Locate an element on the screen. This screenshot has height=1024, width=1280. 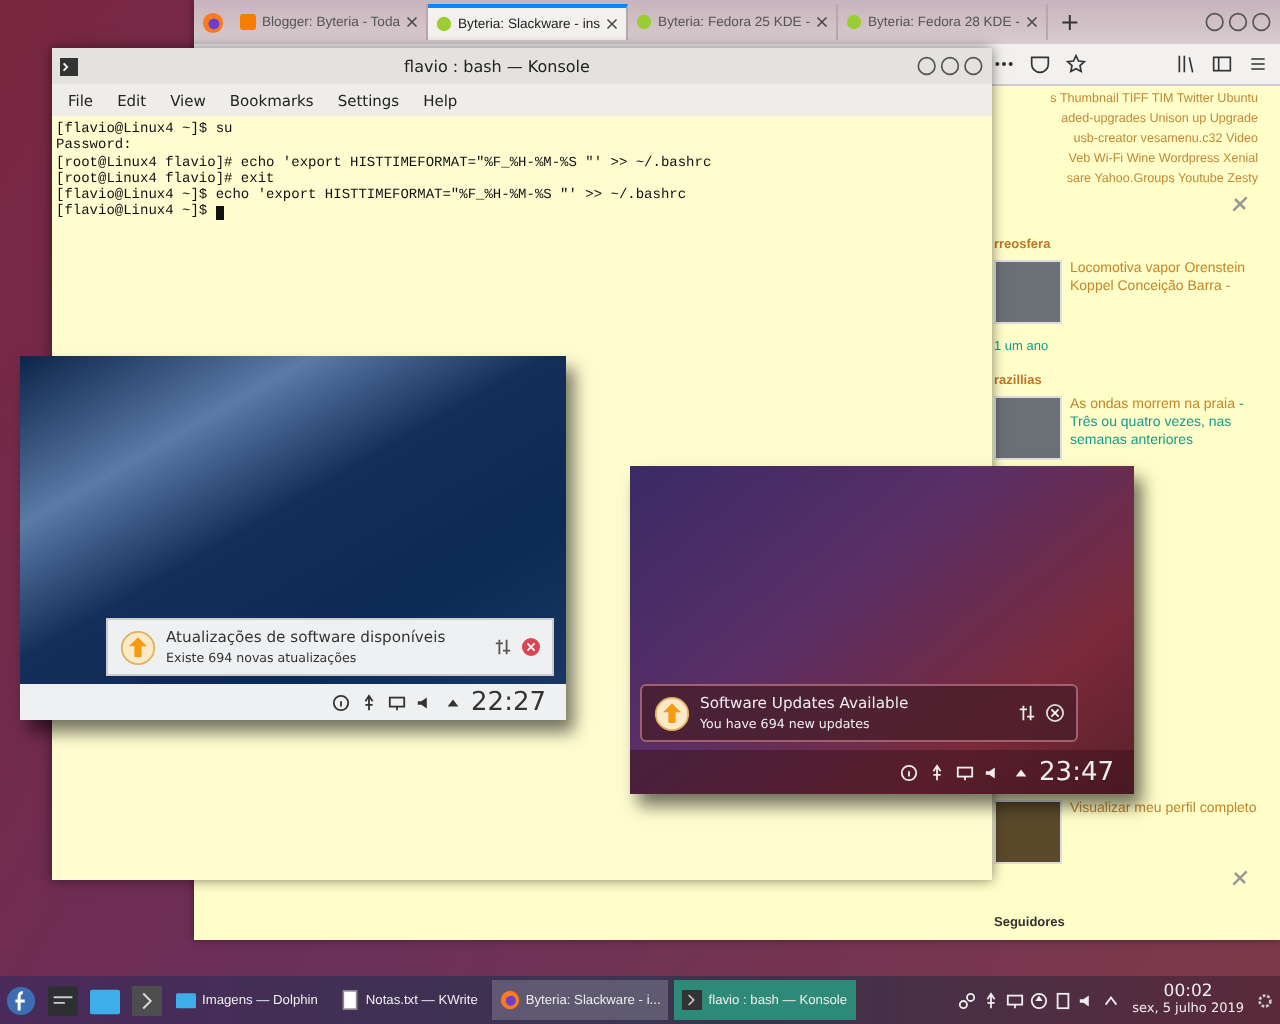
sidebar-icon is located at coordinates (1222, 64).